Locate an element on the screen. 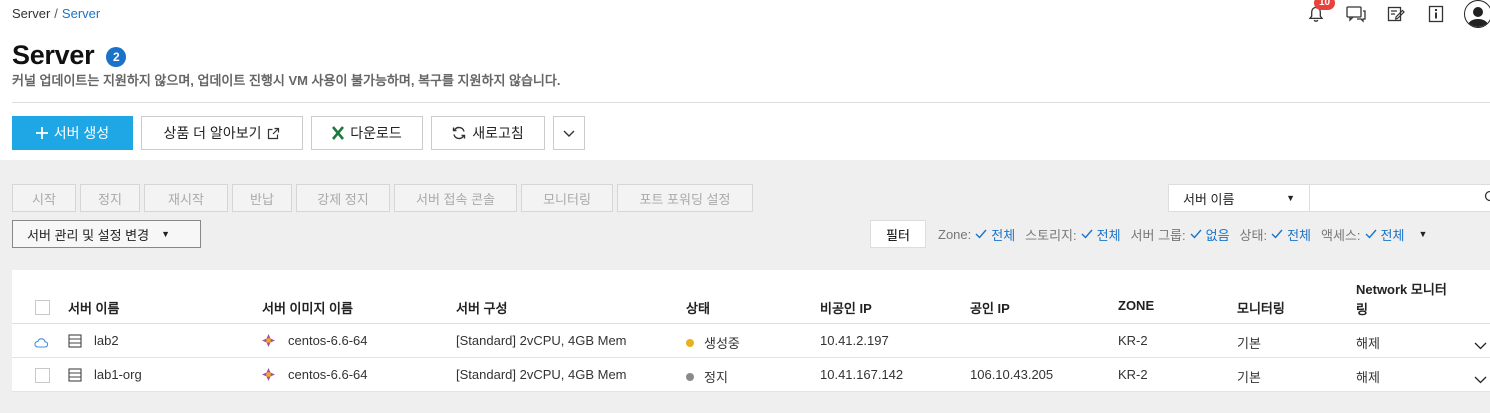  breadcrumb: Server / Server is located at coordinates (56, 13).